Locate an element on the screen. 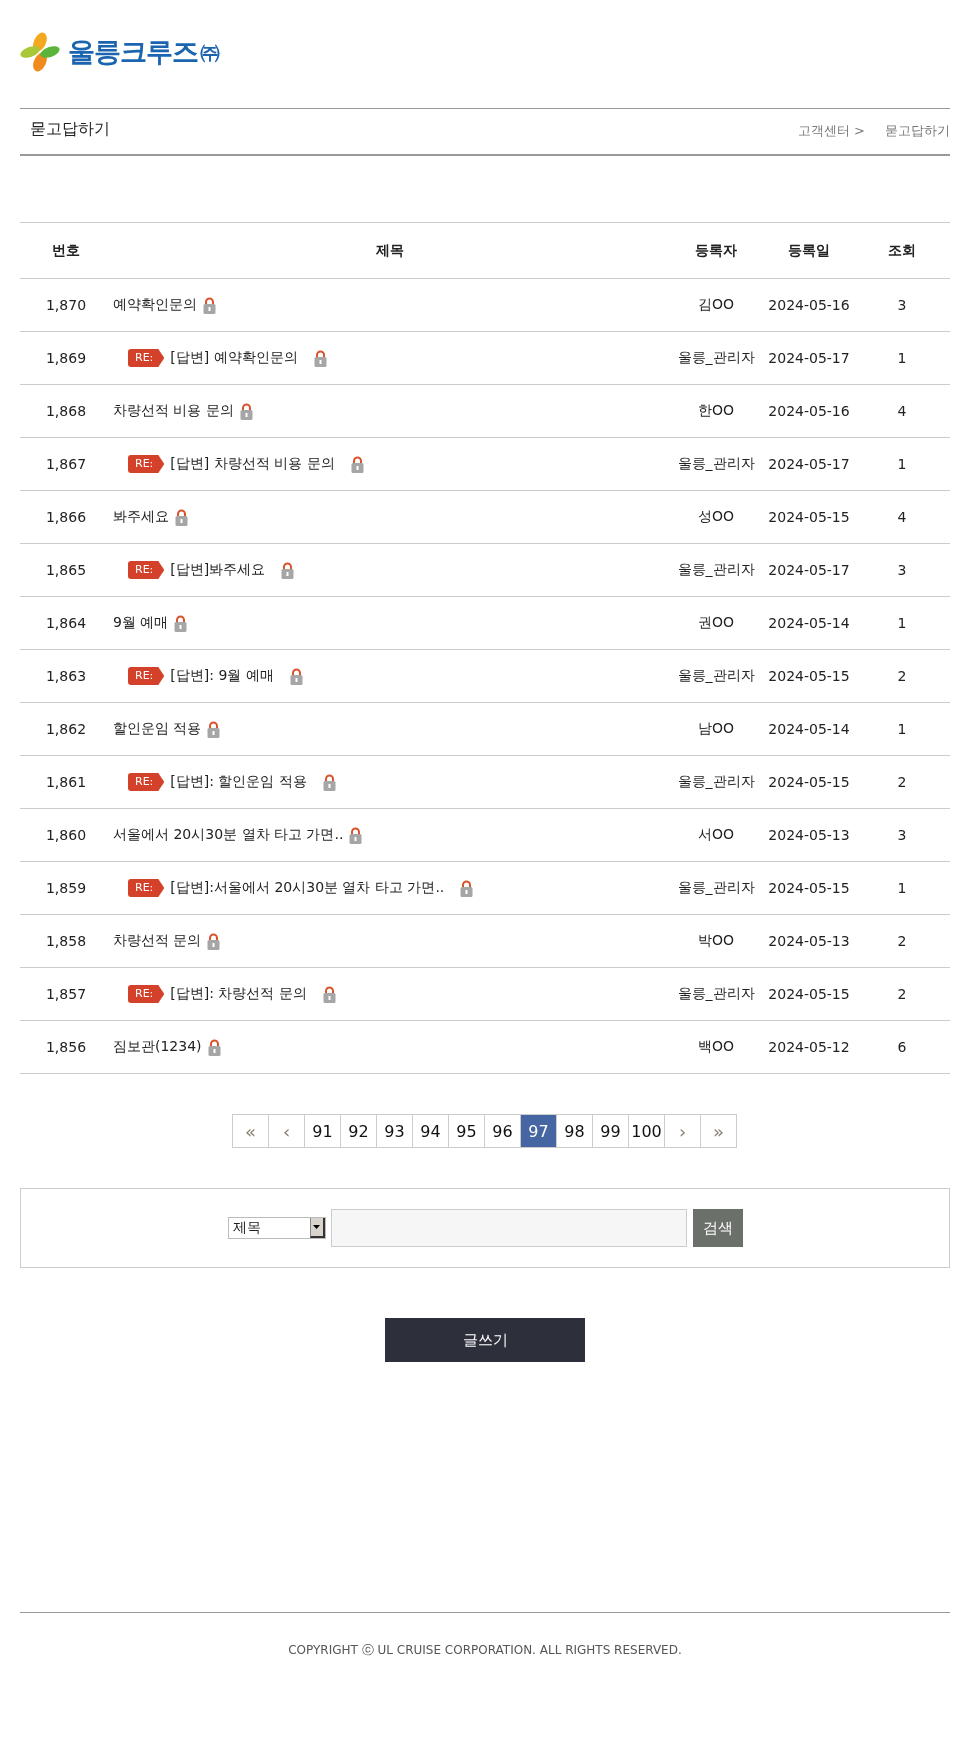  number-cell-text: 1,861 is located at coordinates (66, 782).